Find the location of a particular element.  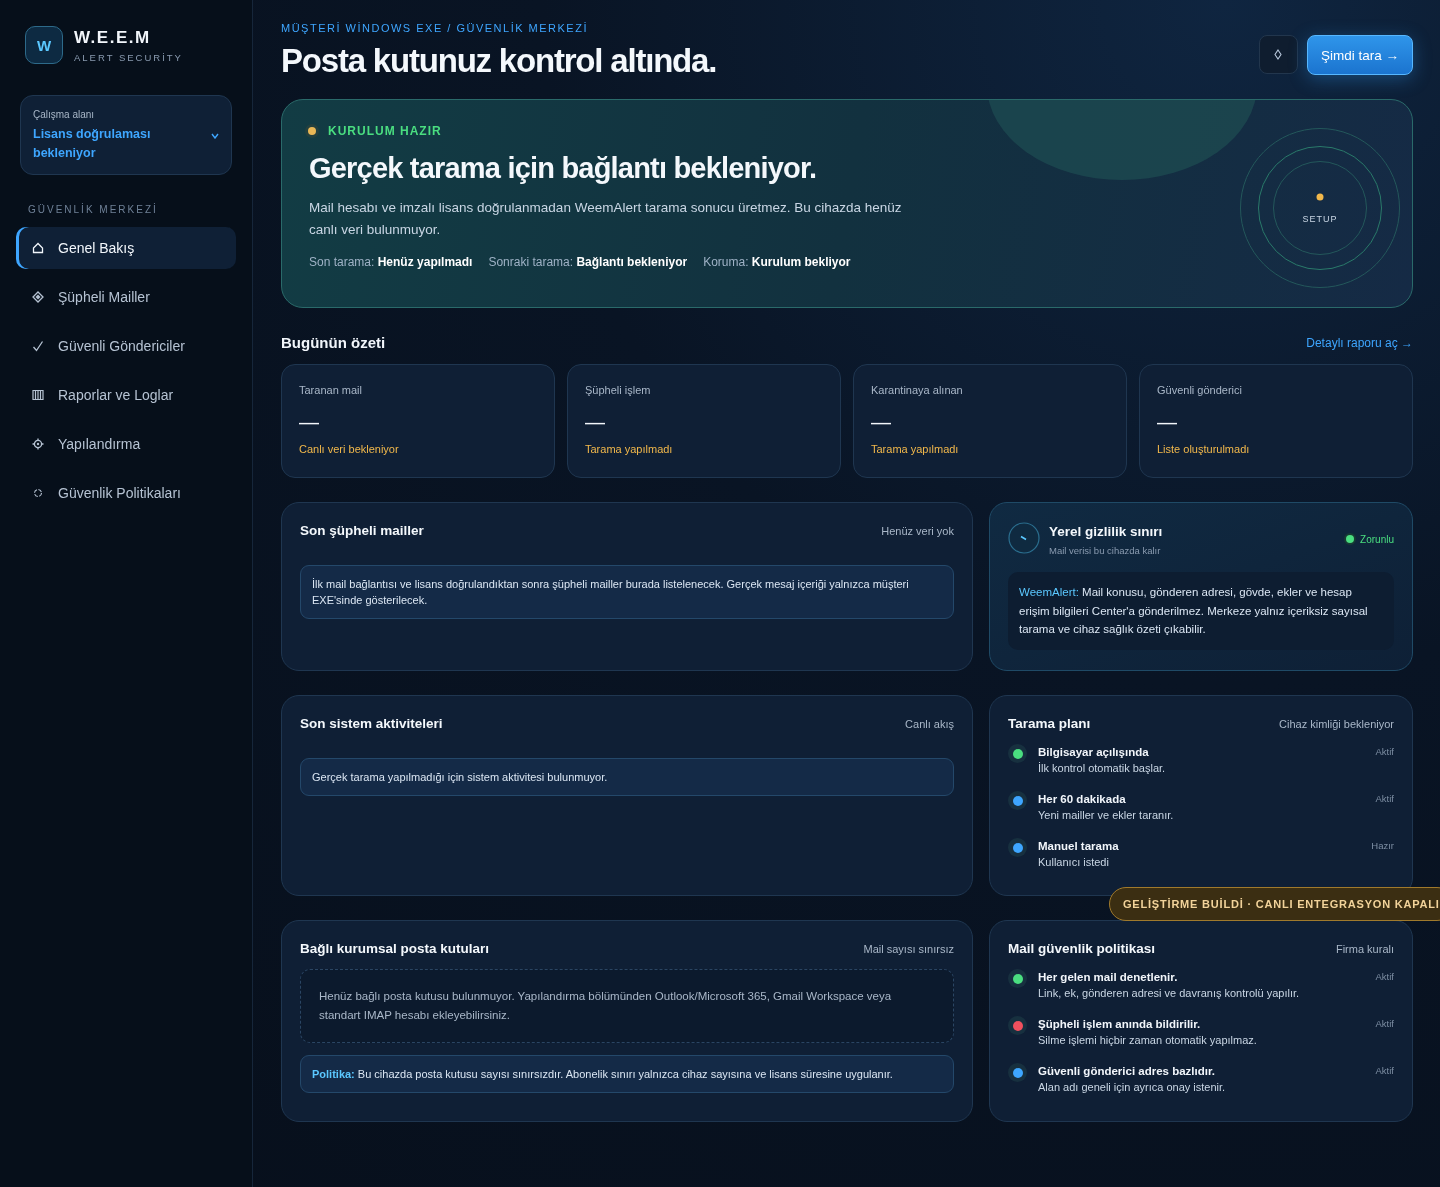

item-description: İlk kontrol otomatik başlar. is located at coordinates (1102, 768).